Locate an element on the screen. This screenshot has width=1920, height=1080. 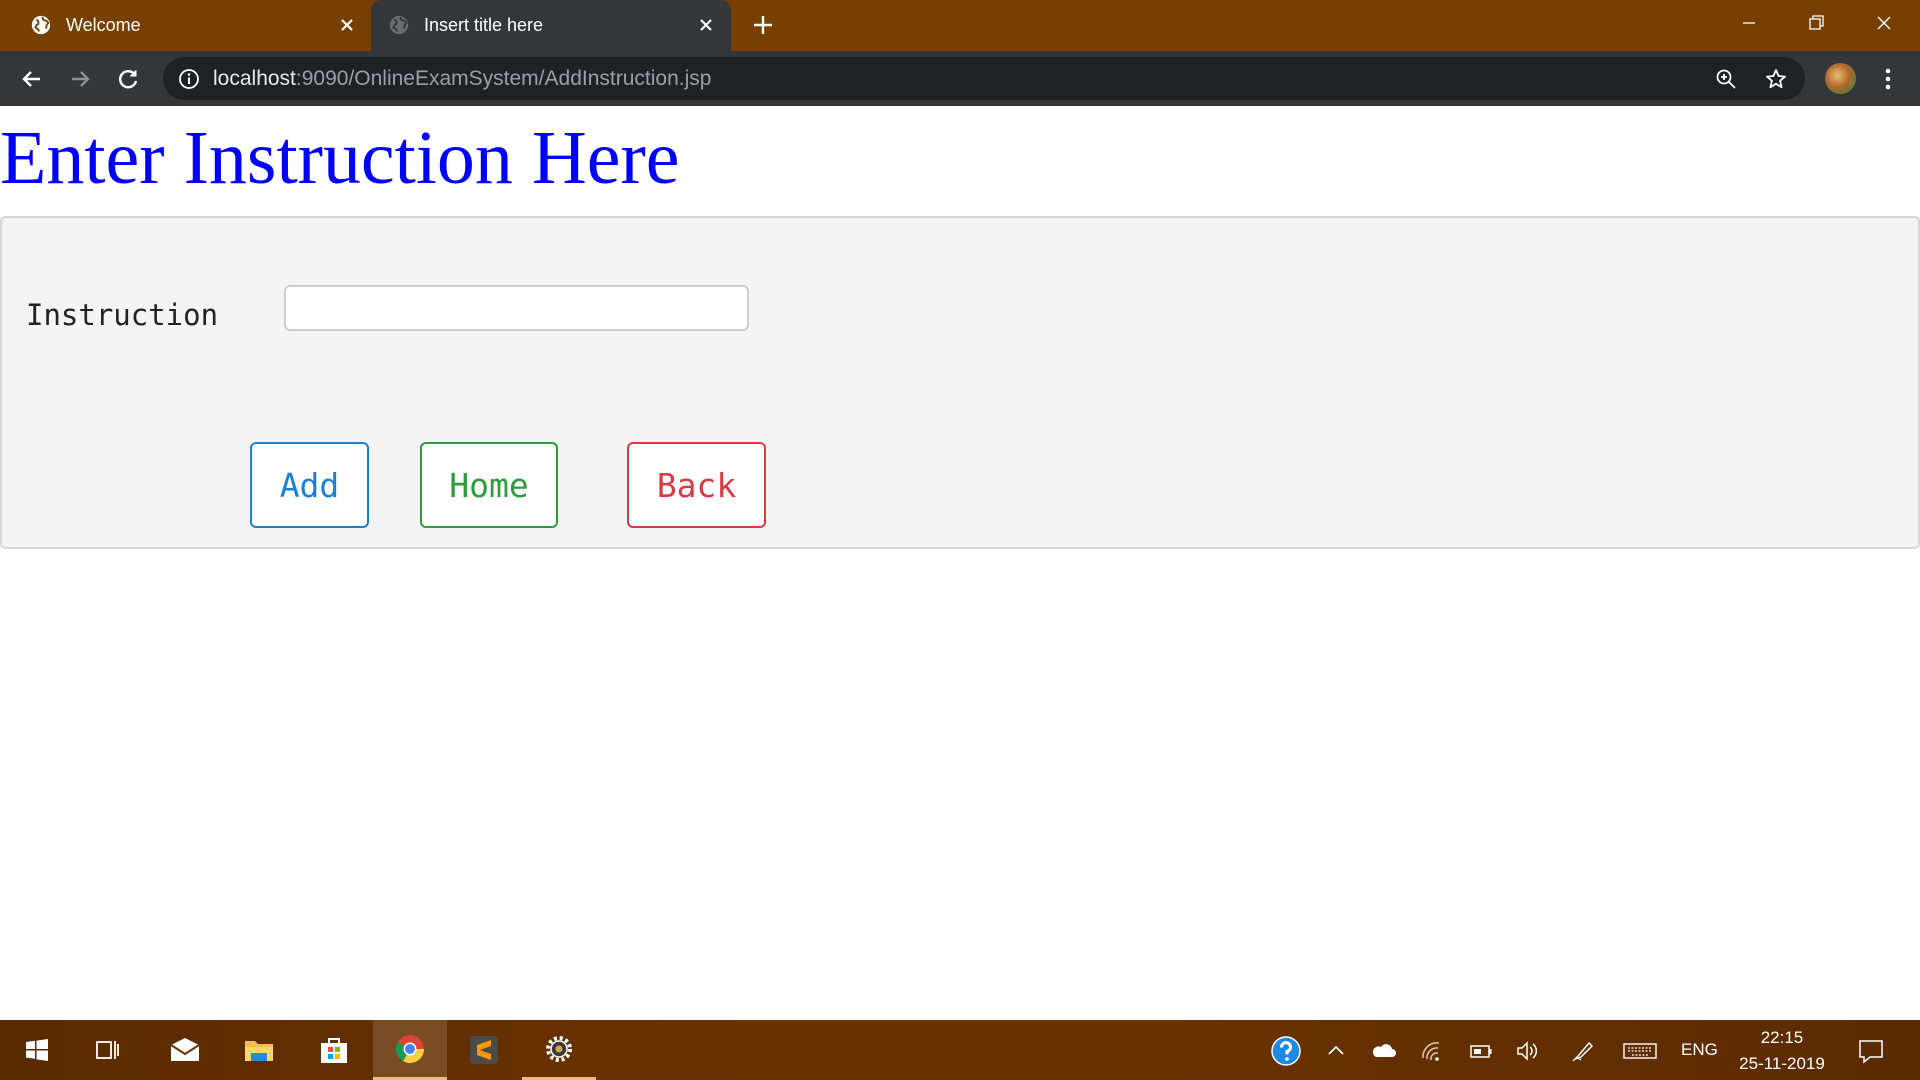
taskbar-chrome is located at coordinates (410, 1050).